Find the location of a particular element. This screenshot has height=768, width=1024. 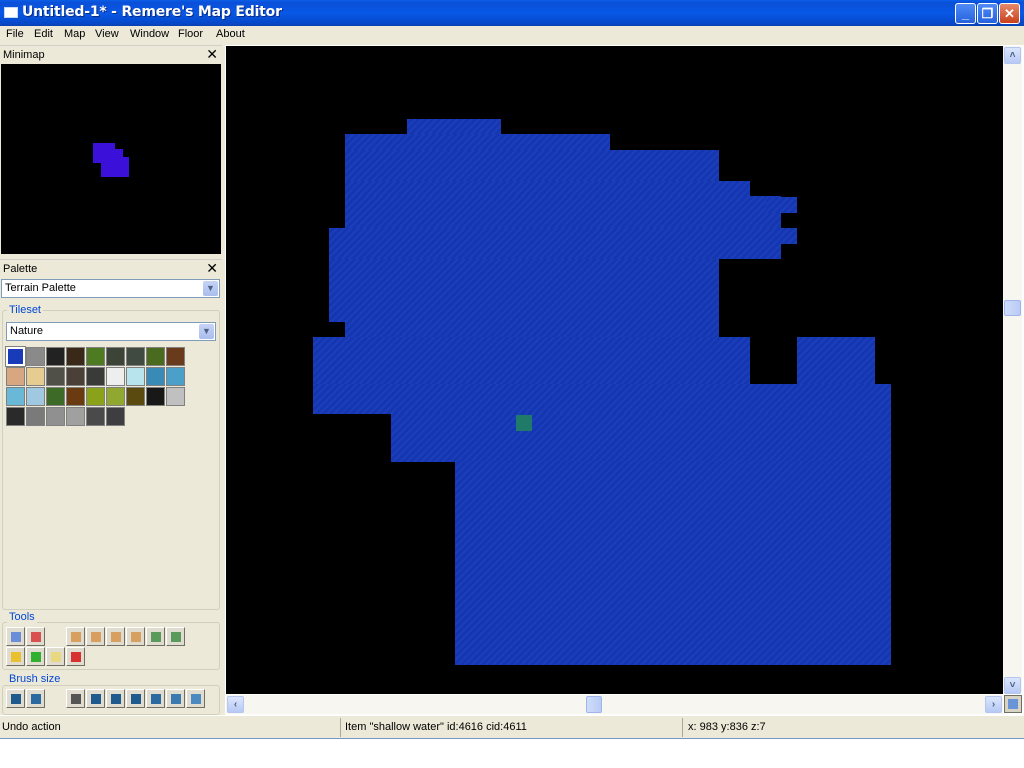

brush-stairs-dark is located at coordinates (55, 356).